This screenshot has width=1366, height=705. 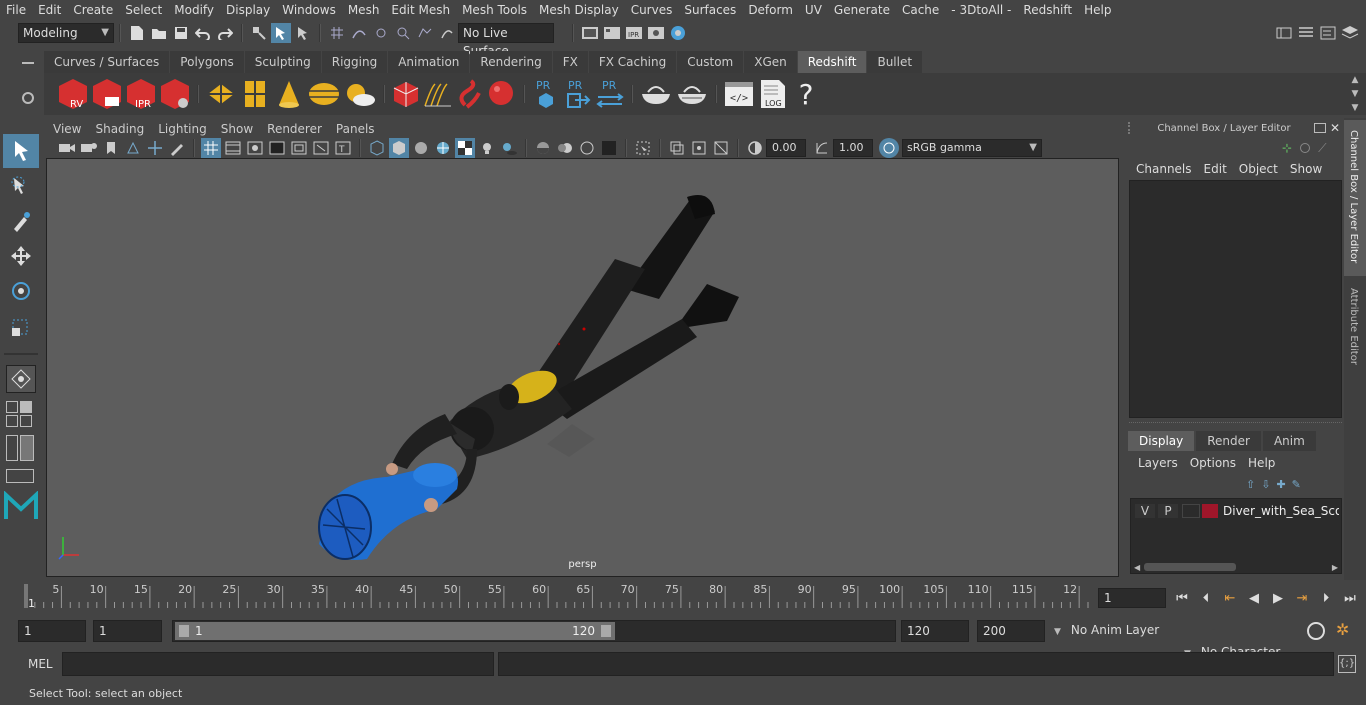 I want to click on animation-start-field: 1, so click(x=52, y=631).